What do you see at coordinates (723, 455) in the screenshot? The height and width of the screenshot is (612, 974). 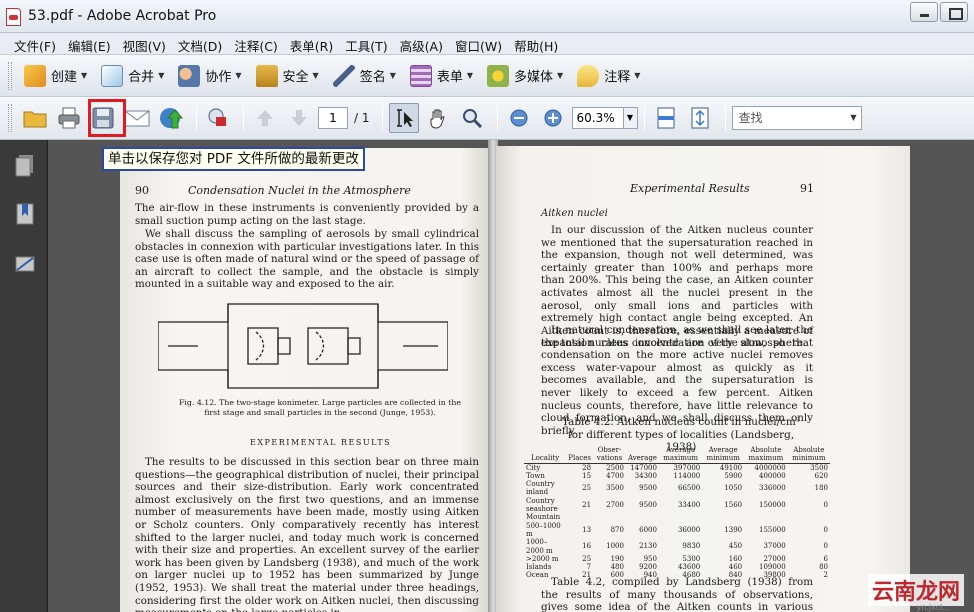 I see `table-header-cell: Average minimum` at bounding box center [723, 455].